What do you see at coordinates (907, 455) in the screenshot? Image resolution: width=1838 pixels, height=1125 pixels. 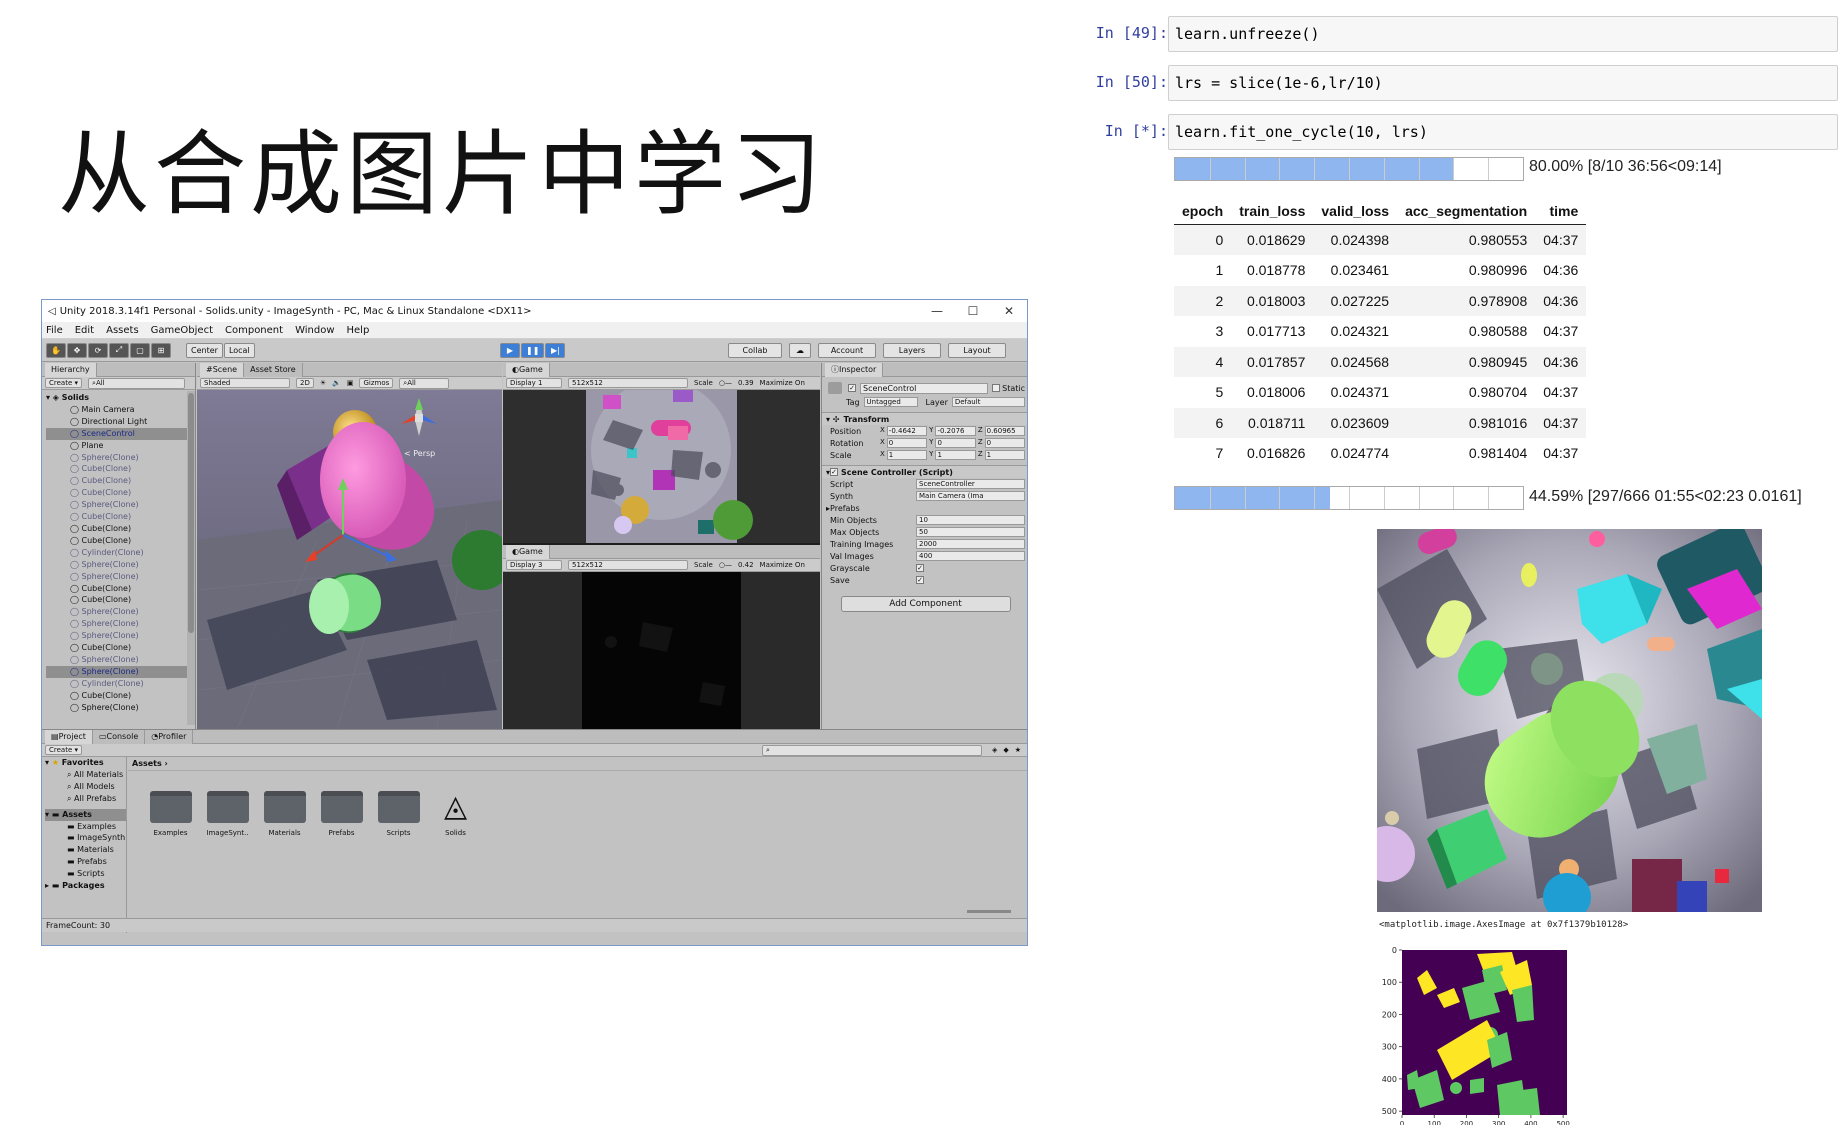 I see `scale-x-field: 1` at bounding box center [907, 455].